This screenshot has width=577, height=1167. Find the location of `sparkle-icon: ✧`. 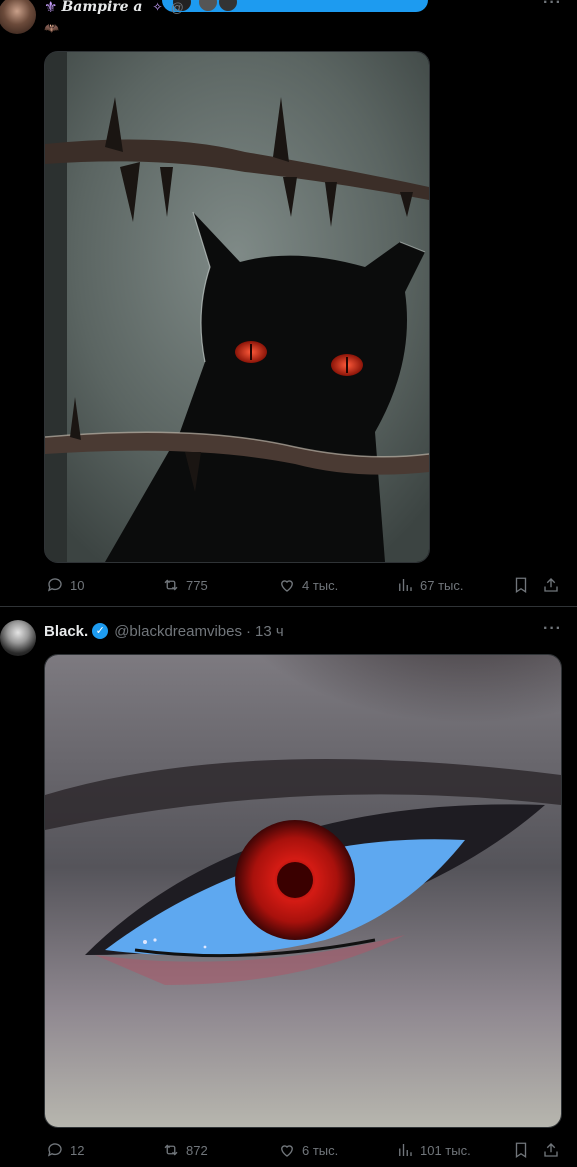

sparkle-icon: ✧ is located at coordinates (157, 7).